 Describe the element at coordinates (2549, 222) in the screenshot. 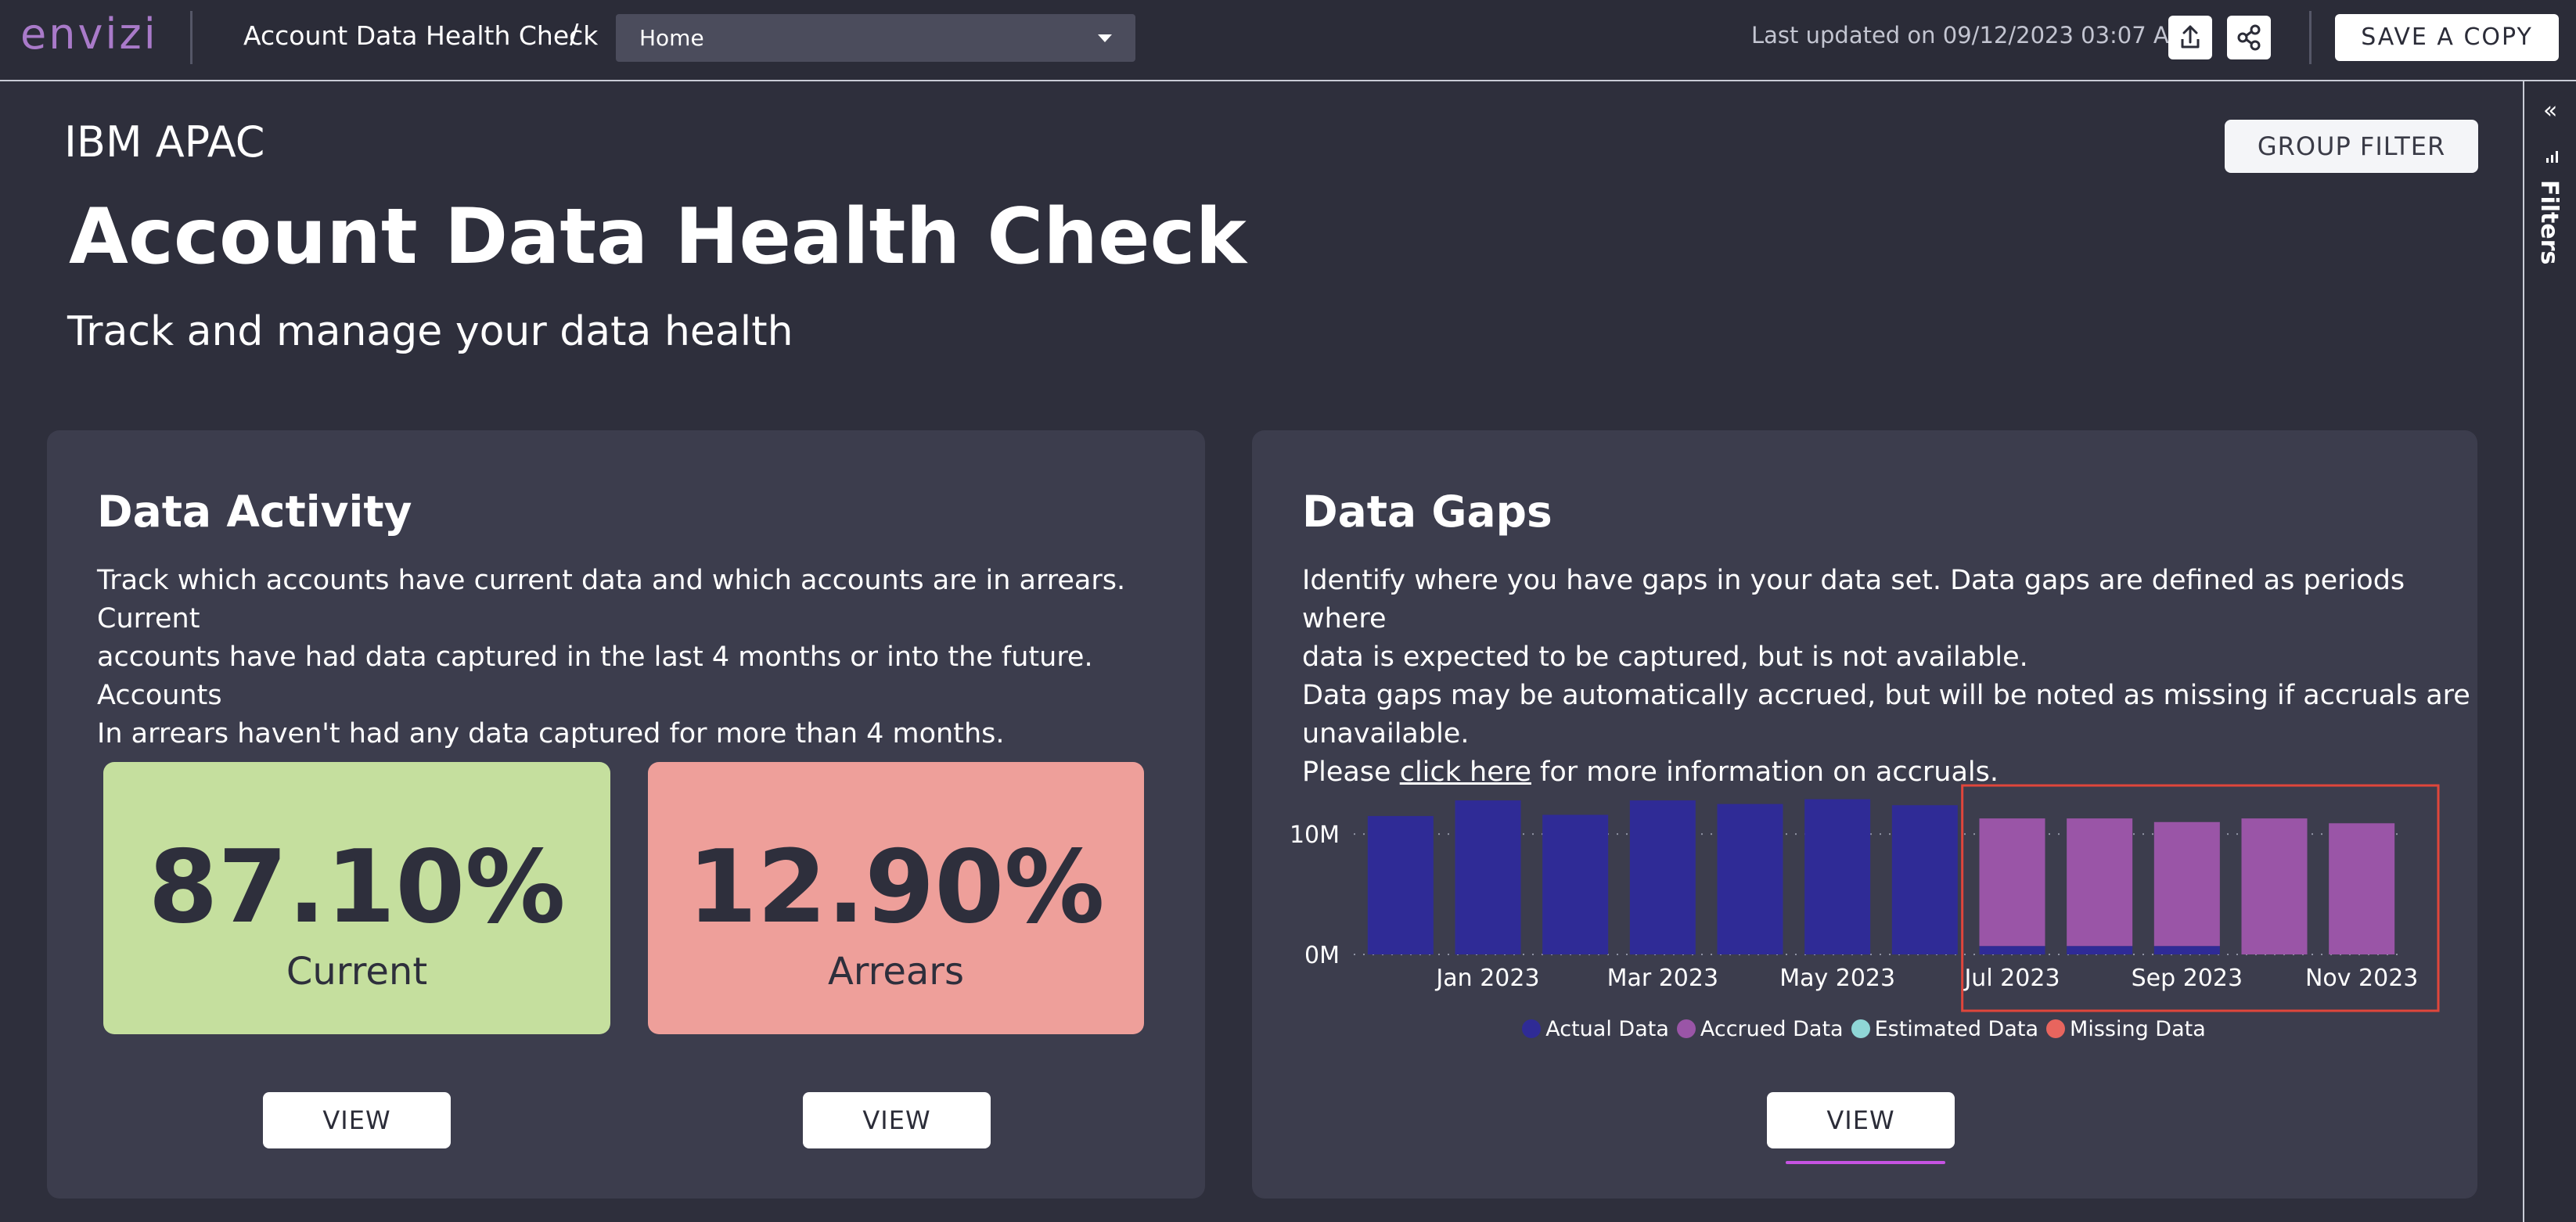

I see `filters-label: Filters` at that location.